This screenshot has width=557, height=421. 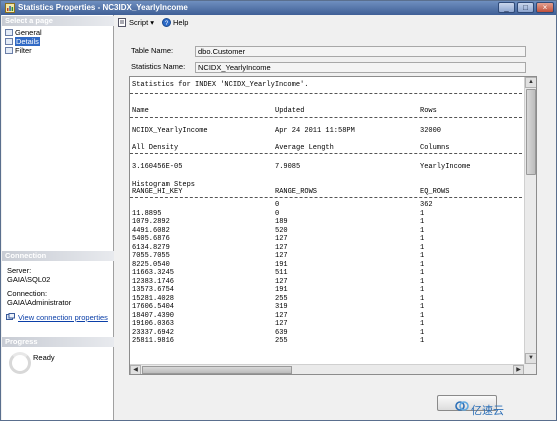 I want to click on view-connection-properties-link: View connection properties, so click(x=63, y=317).